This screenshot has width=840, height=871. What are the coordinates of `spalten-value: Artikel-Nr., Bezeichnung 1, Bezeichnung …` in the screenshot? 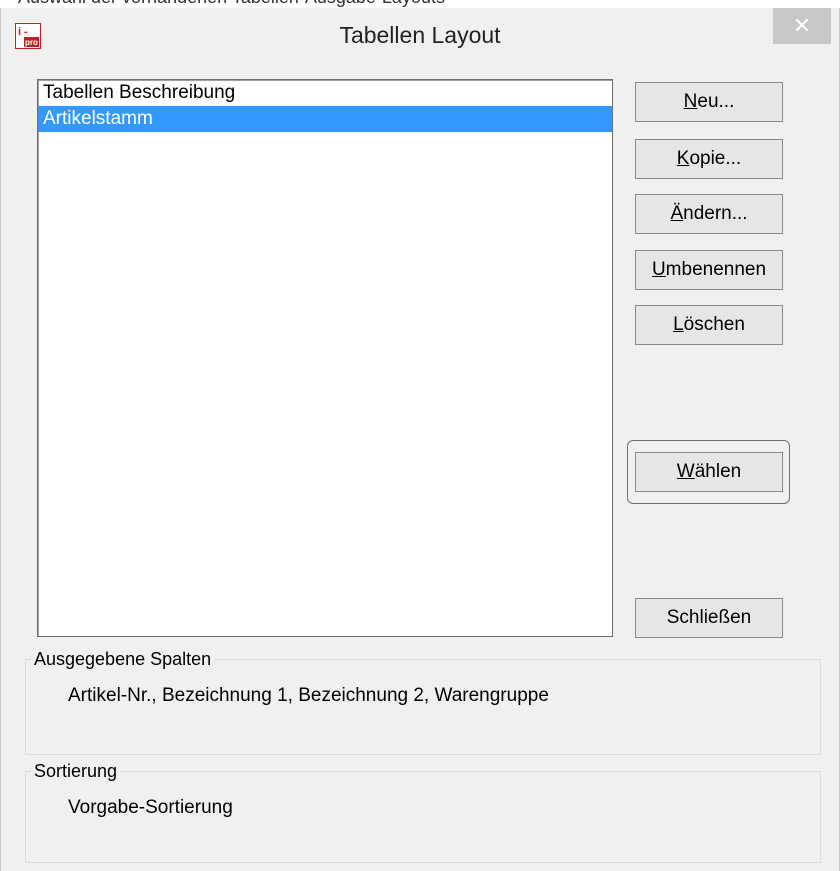 It's located at (308, 695).